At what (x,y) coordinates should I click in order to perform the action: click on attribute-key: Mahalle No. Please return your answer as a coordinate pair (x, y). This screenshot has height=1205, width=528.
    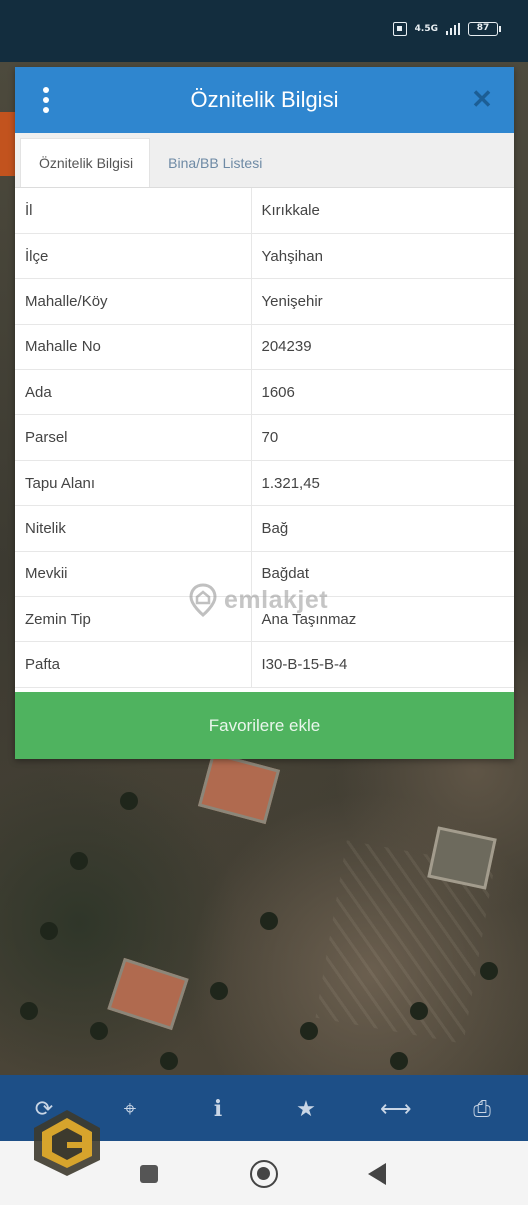
    Looking at the image, I should click on (133, 347).